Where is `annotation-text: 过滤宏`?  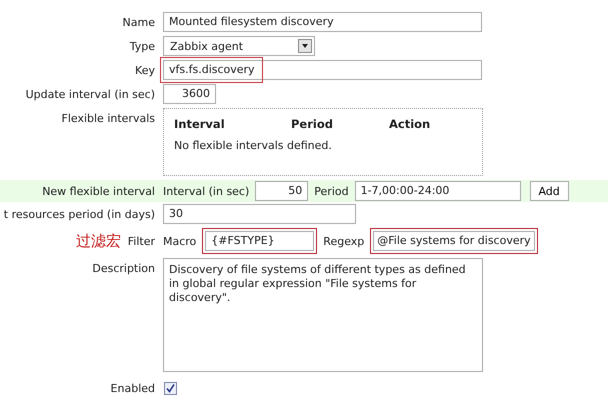
annotation-text: 过滤宏 is located at coordinates (98, 241).